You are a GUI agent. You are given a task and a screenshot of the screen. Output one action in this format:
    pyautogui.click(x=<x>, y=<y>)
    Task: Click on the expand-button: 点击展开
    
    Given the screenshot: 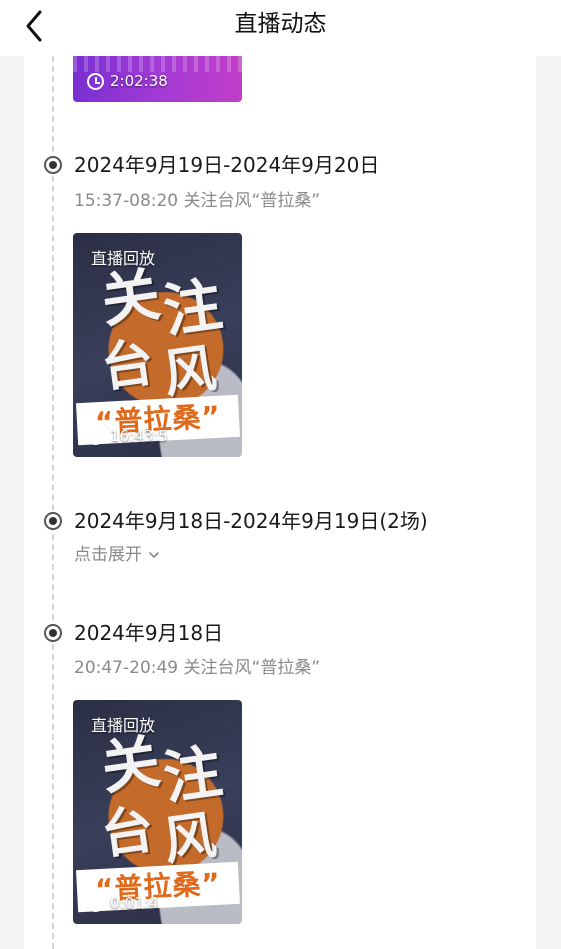 What is the action you would take?
    pyautogui.click(x=117, y=555)
    